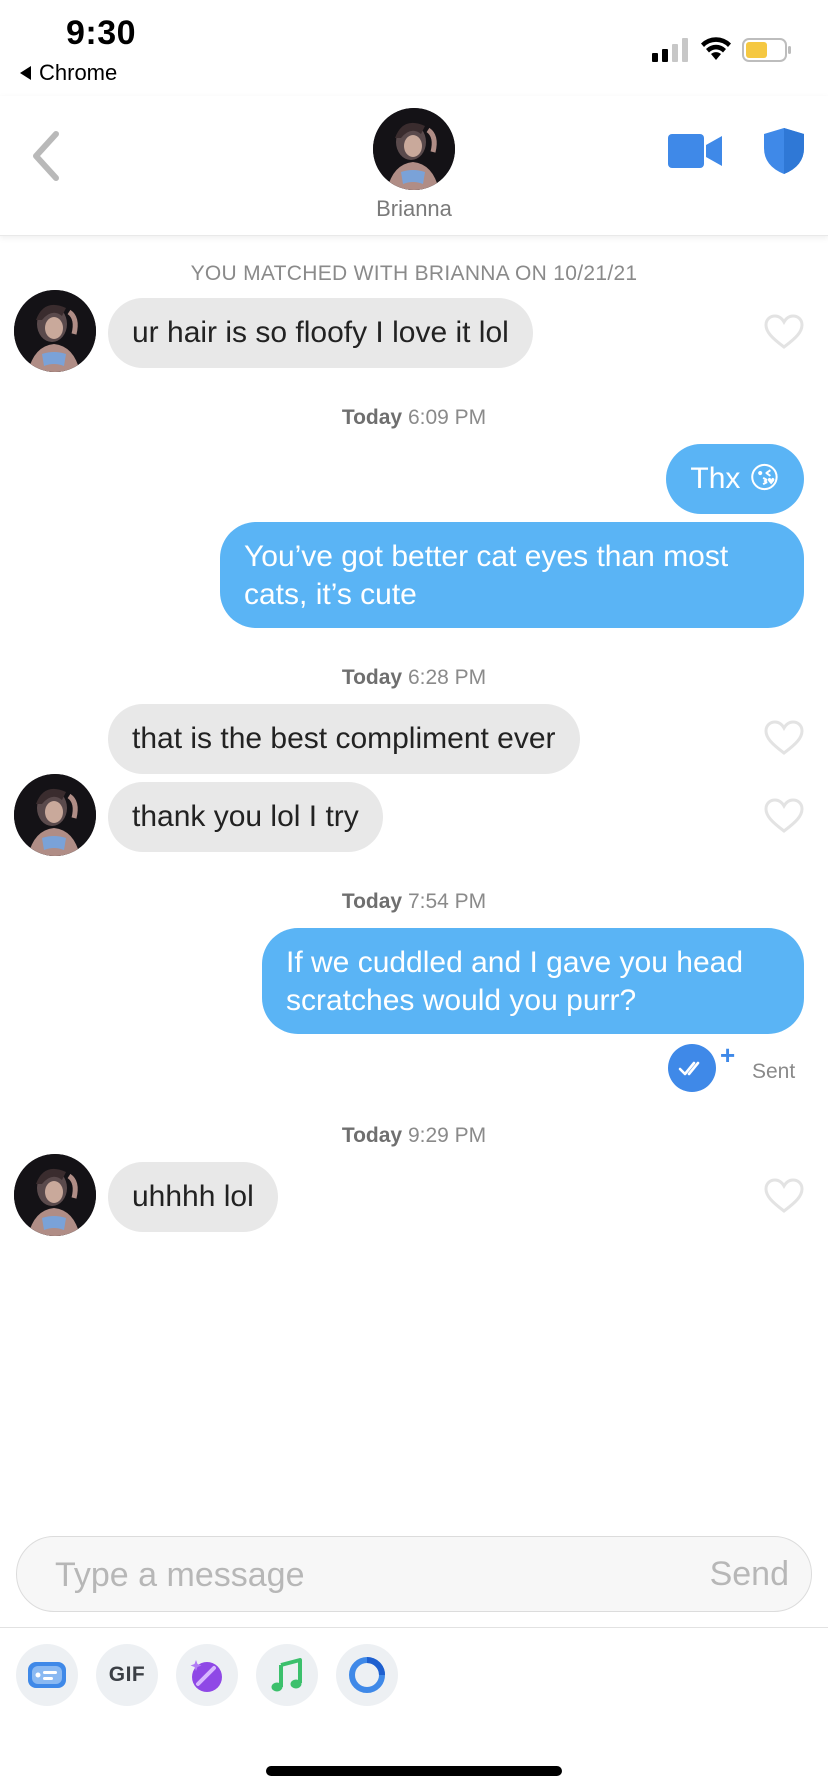 Image resolution: width=828 pixels, height=1792 pixels. I want to click on back-to-app-link: Chrome, so click(68, 73).